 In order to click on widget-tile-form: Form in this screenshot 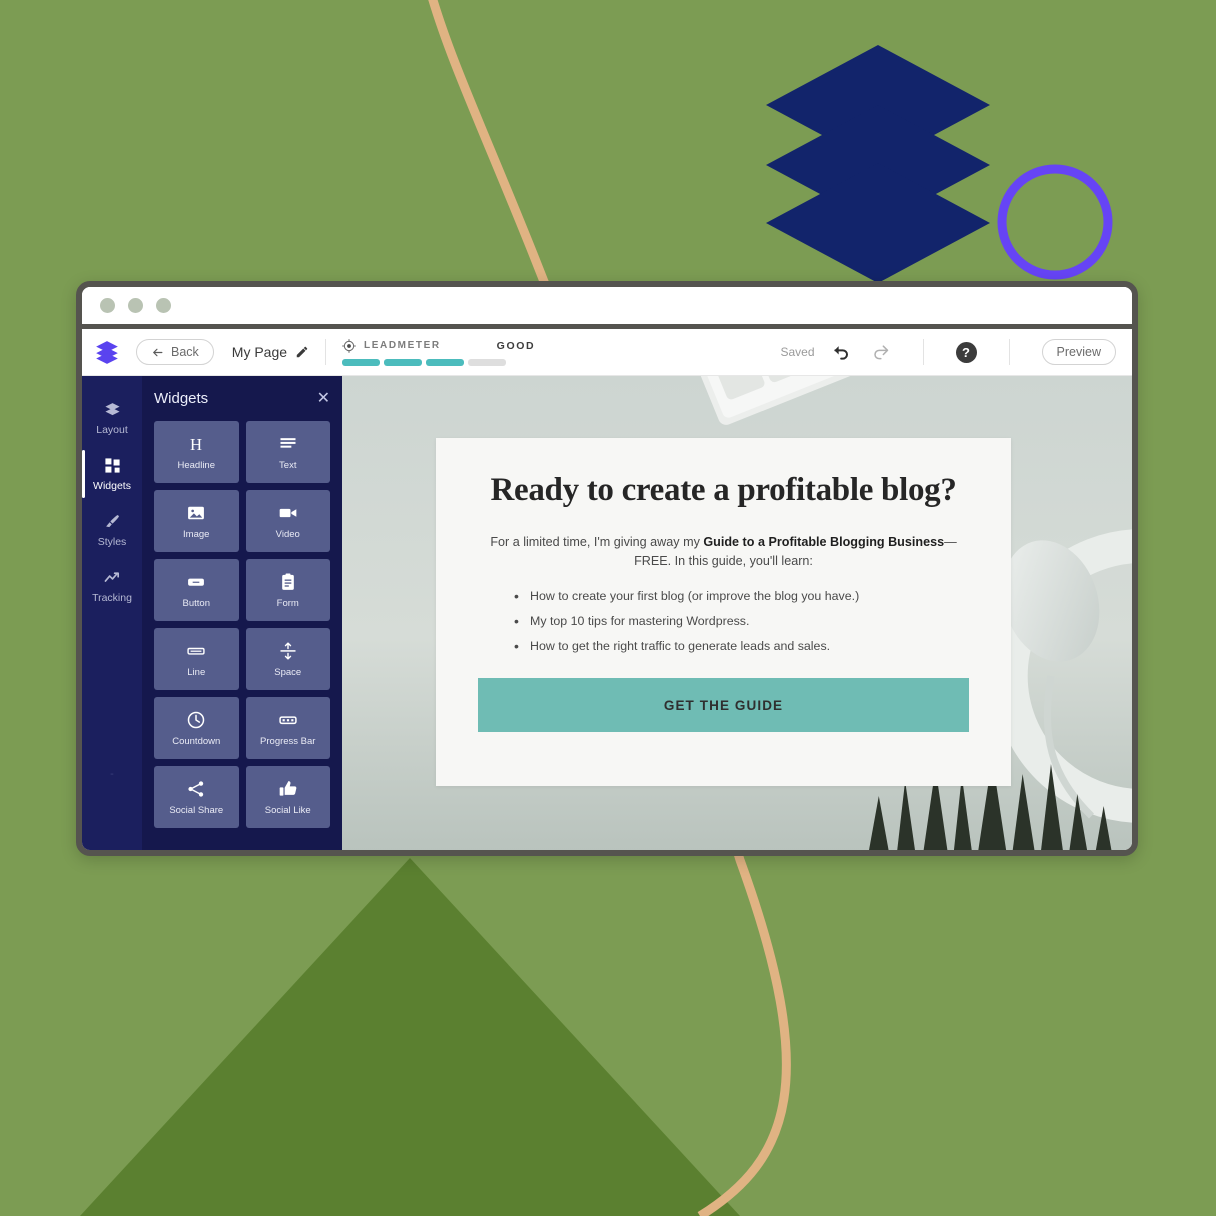, I will do `click(287, 590)`.